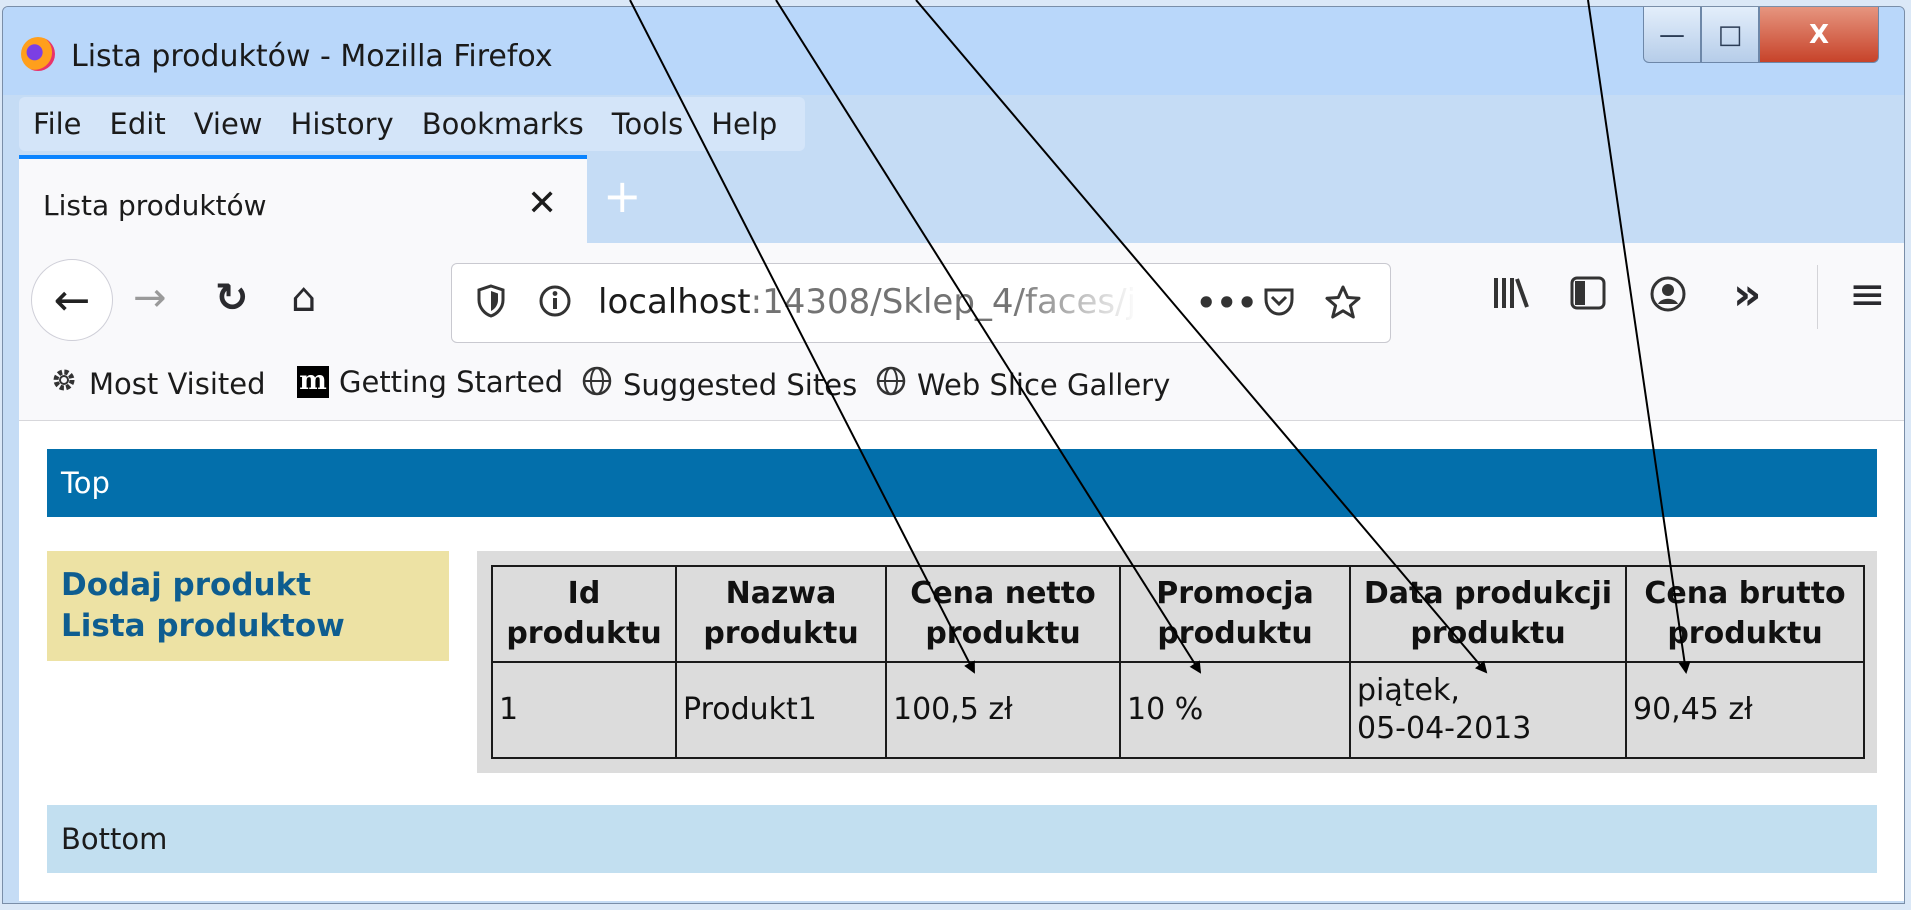 This screenshot has height=910, width=1911. What do you see at coordinates (491, 305) in the screenshot?
I see `shield-icon` at bounding box center [491, 305].